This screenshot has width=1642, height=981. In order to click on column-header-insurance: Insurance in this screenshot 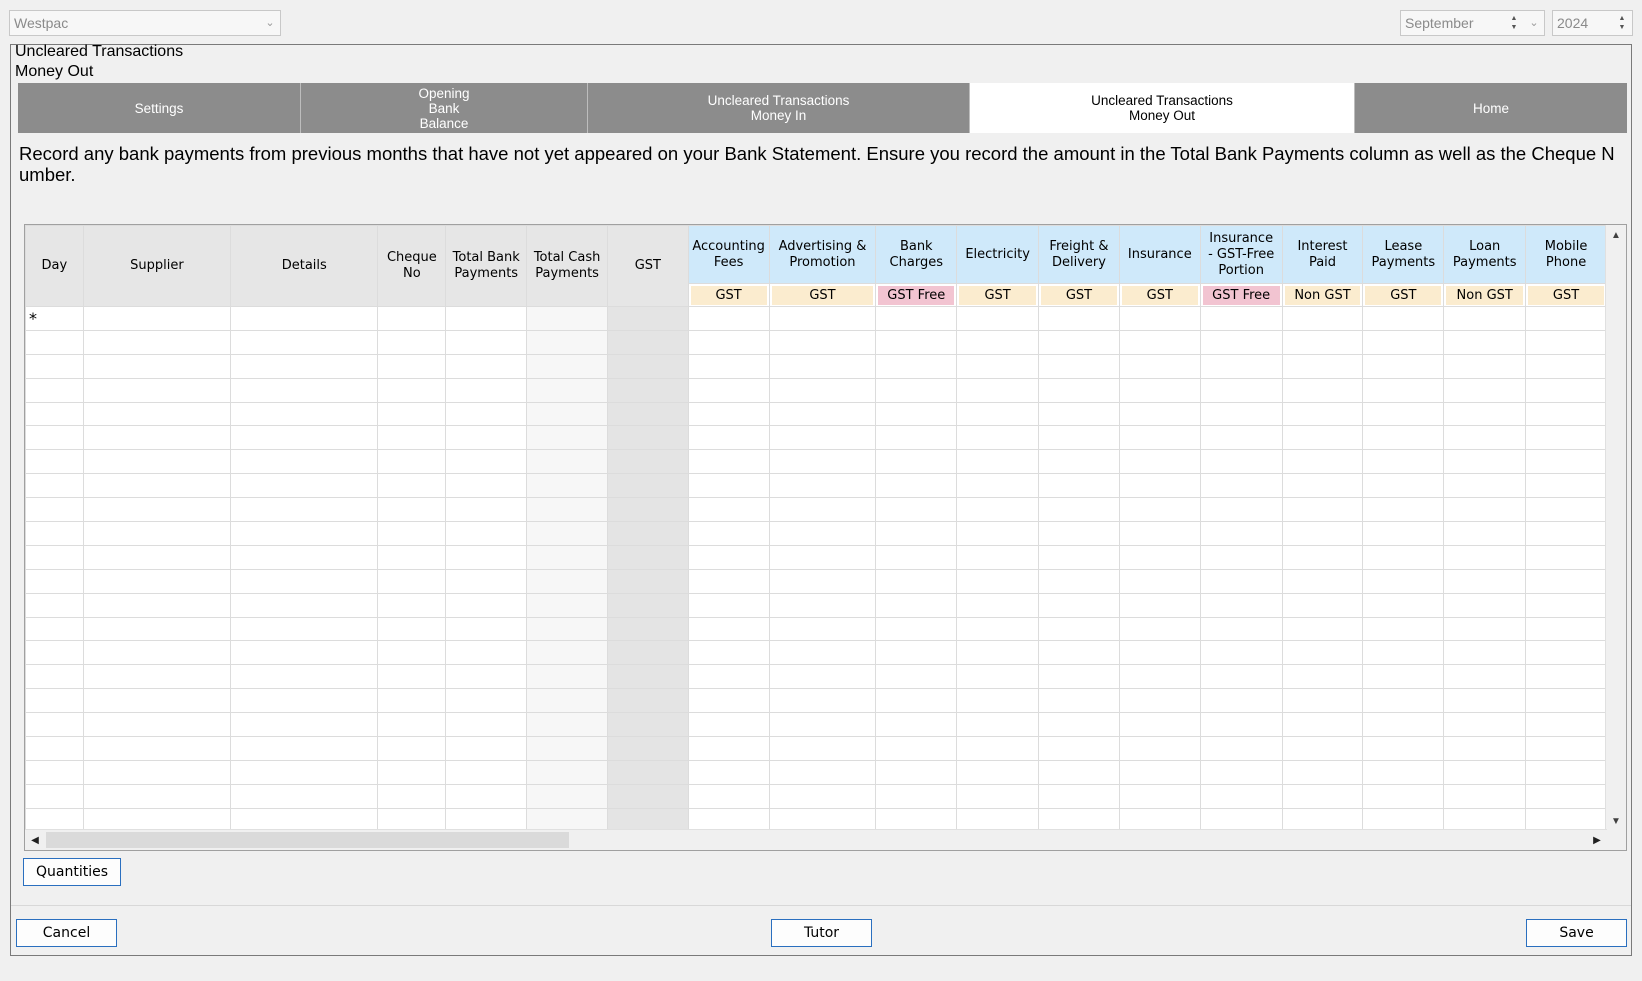, I will do `click(1159, 254)`.